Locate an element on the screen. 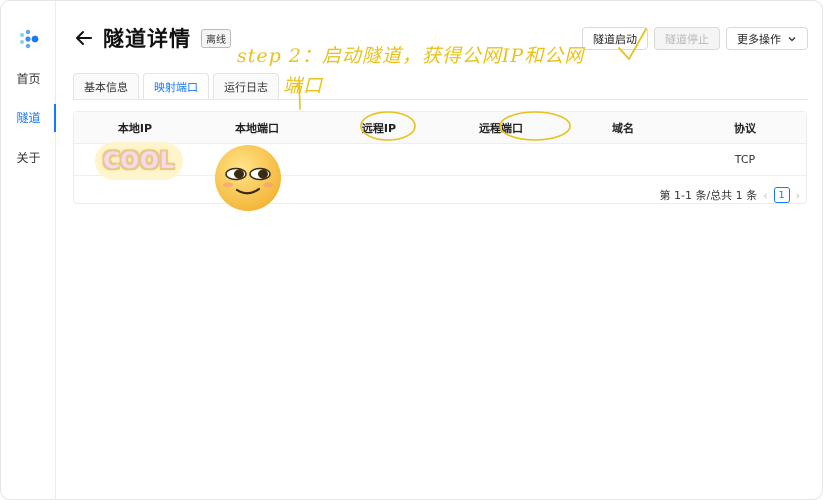 The width and height of the screenshot is (823, 500). page-header: 隧道详情 离线 is located at coordinates (152, 38).